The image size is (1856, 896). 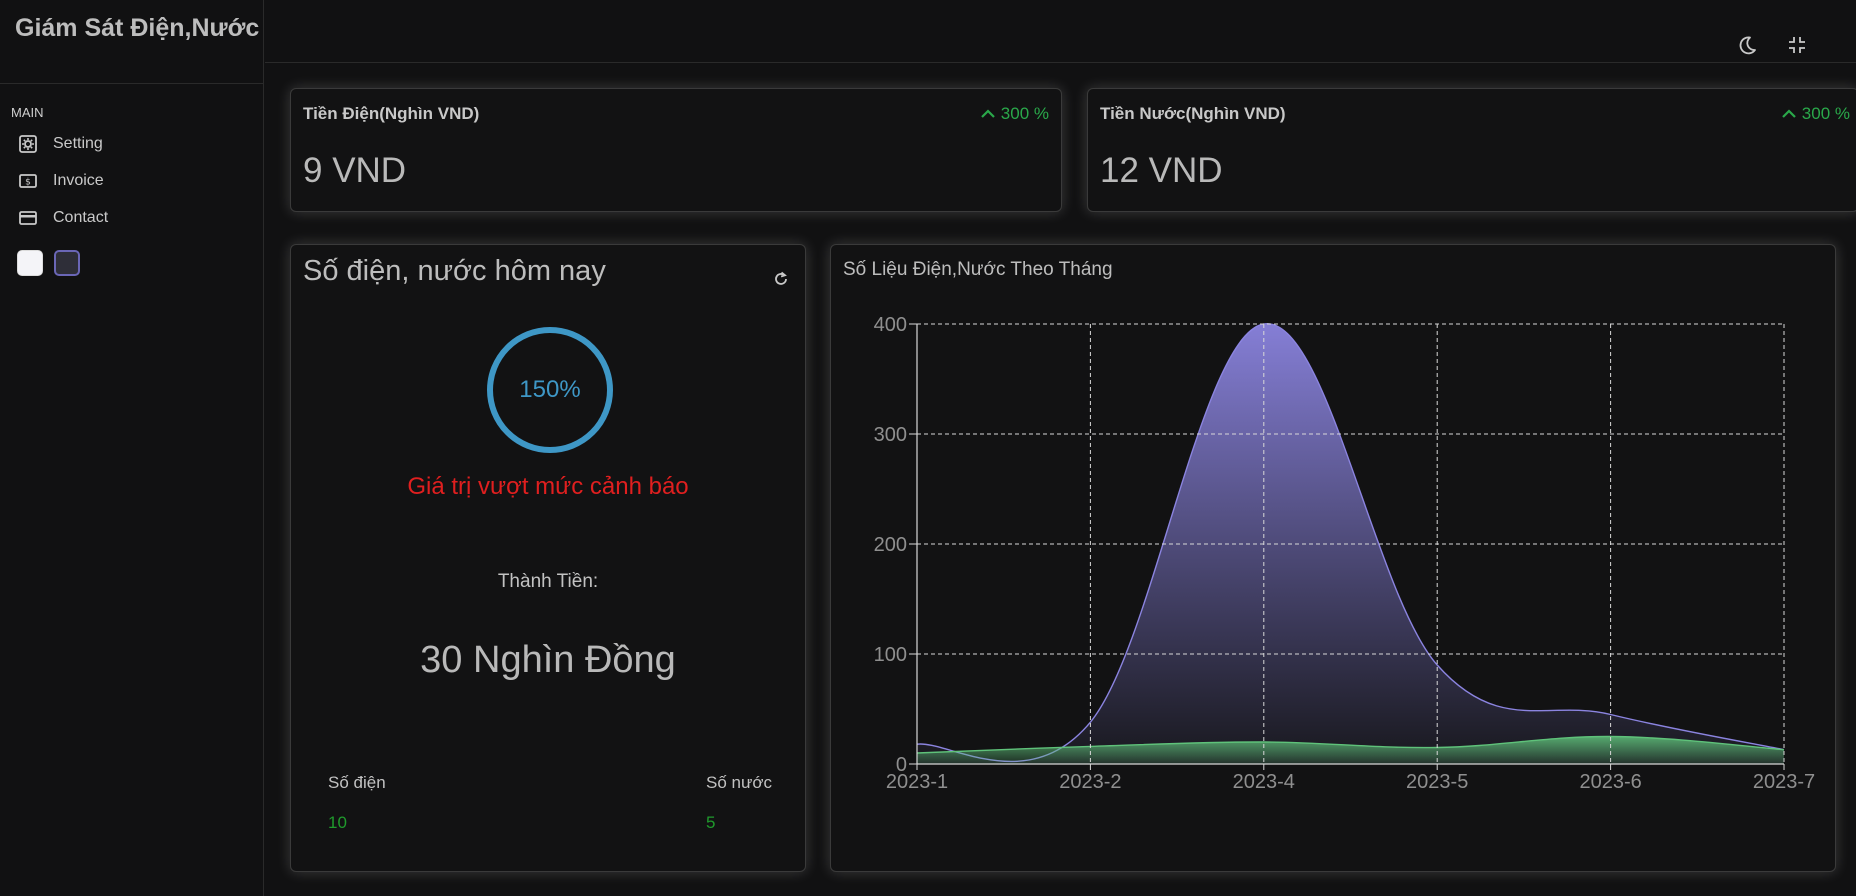 I want to click on settings-icon, so click(x=28, y=143).